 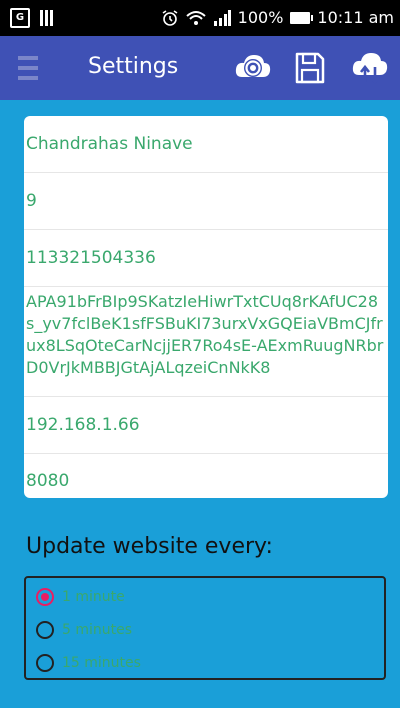 I want to click on status-bar-left: G, so click(x=31, y=18).